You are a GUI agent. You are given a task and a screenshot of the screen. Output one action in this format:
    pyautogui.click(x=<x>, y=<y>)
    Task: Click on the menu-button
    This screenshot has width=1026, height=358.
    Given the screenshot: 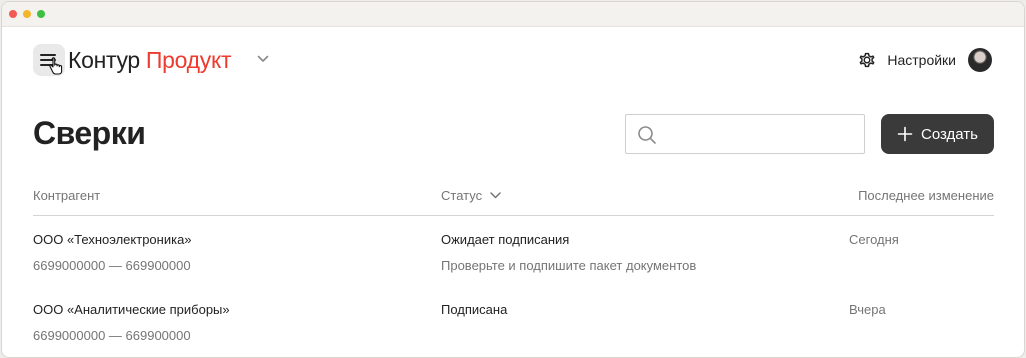 What is the action you would take?
    pyautogui.click(x=49, y=60)
    